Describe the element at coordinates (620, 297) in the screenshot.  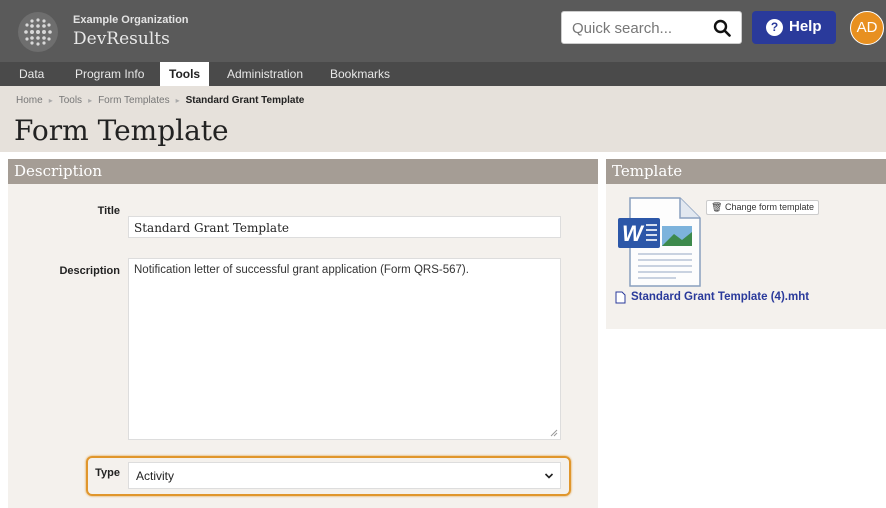
I see `file-icon` at that location.